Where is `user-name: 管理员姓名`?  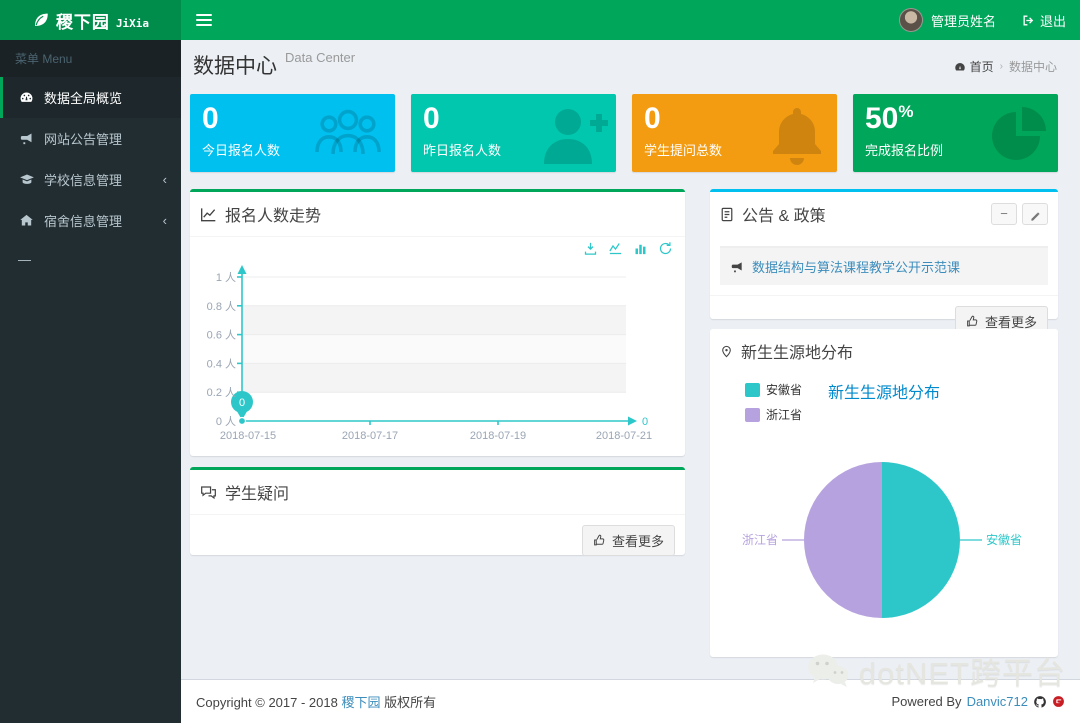 user-name: 管理员姓名 is located at coordinates (963, 21).